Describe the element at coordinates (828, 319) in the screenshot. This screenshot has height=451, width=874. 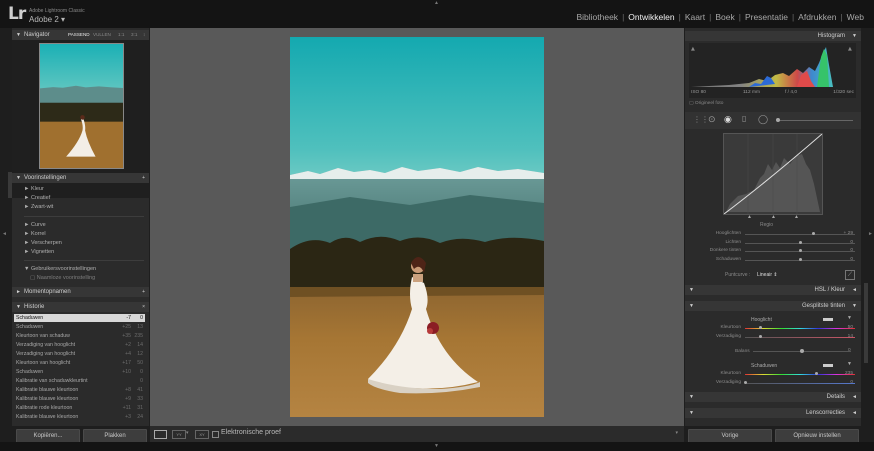
I see `highlights-color-swatch` at that location.